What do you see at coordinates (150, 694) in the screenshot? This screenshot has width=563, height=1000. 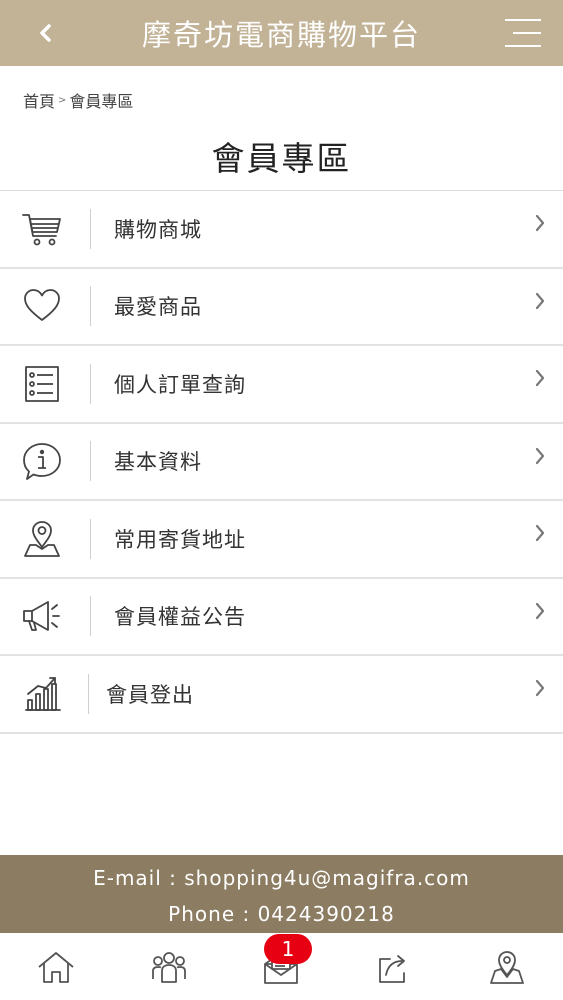 I see `menu-item-label: 會員登出` at bounding box center [150, 694].